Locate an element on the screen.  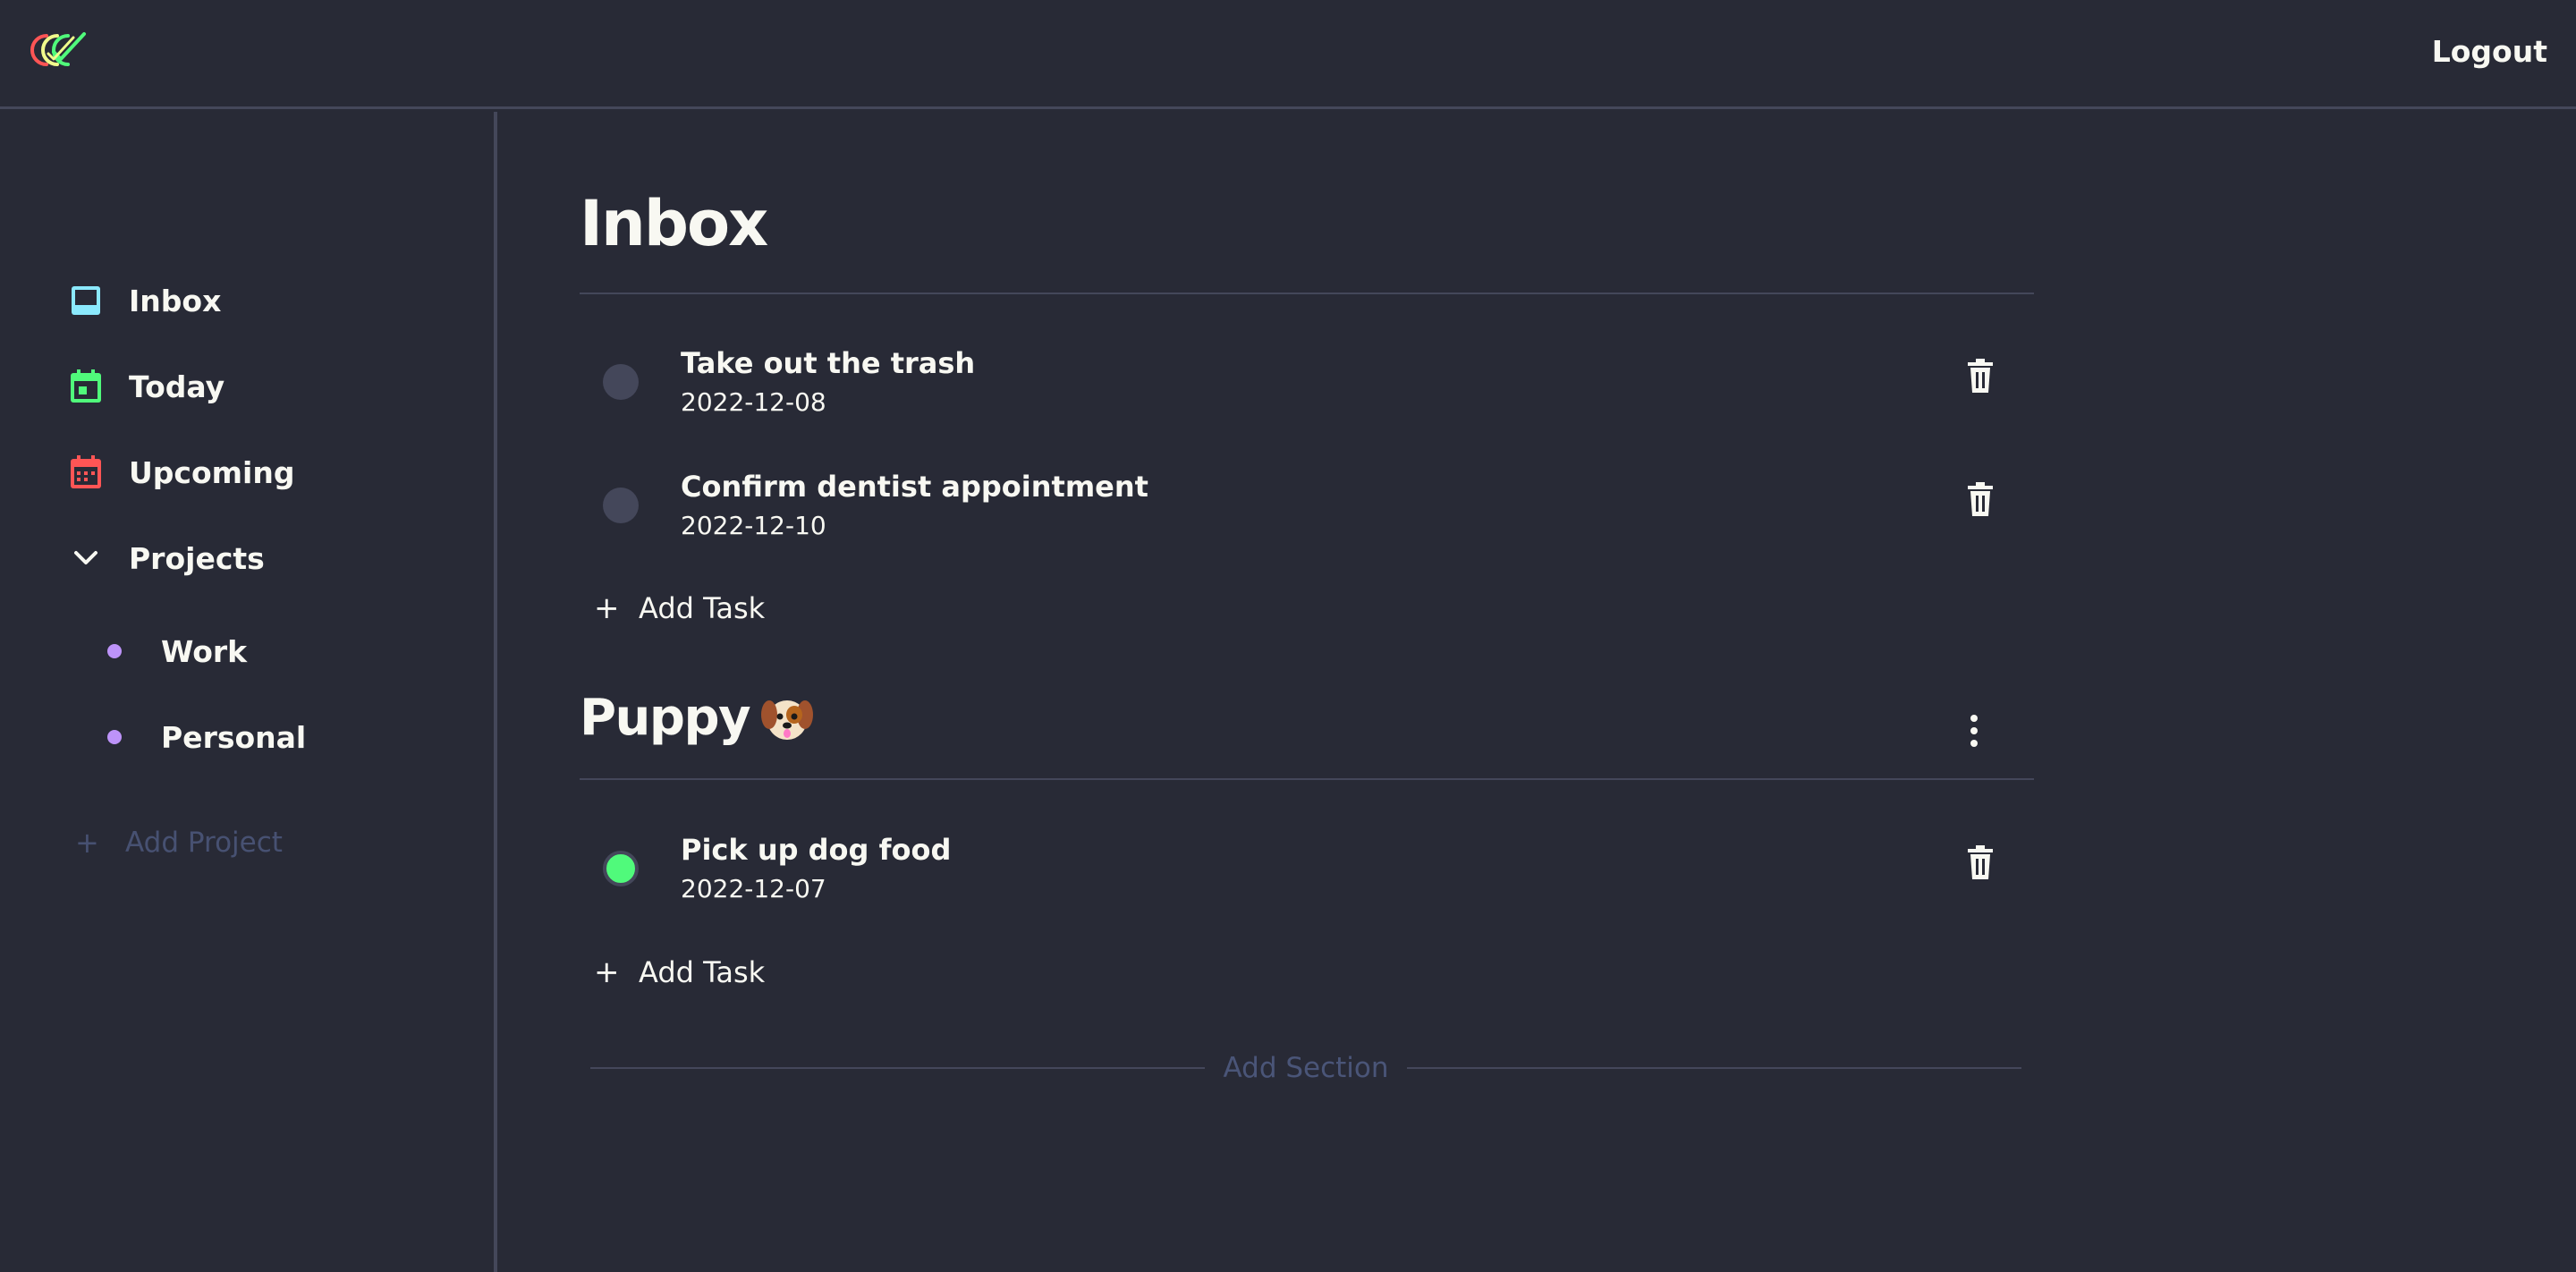
add-project-button: + Add Project is located at coordinates (179, 842).